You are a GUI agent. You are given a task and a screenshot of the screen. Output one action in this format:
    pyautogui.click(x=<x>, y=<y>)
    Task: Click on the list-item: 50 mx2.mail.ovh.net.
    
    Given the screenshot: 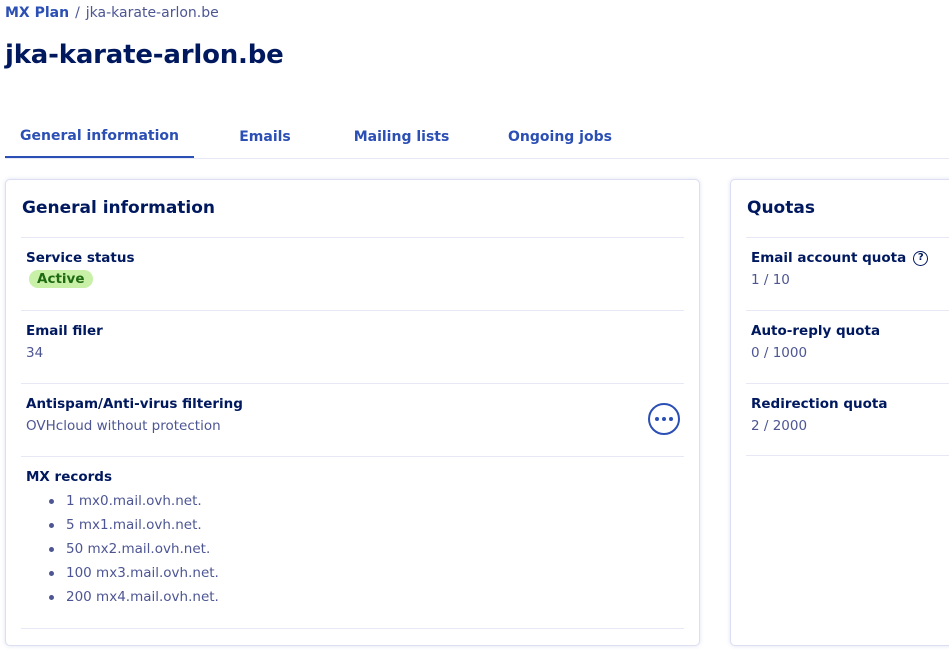 What is the action you would take?
    pyautogui.click(x=365, y=549)
    